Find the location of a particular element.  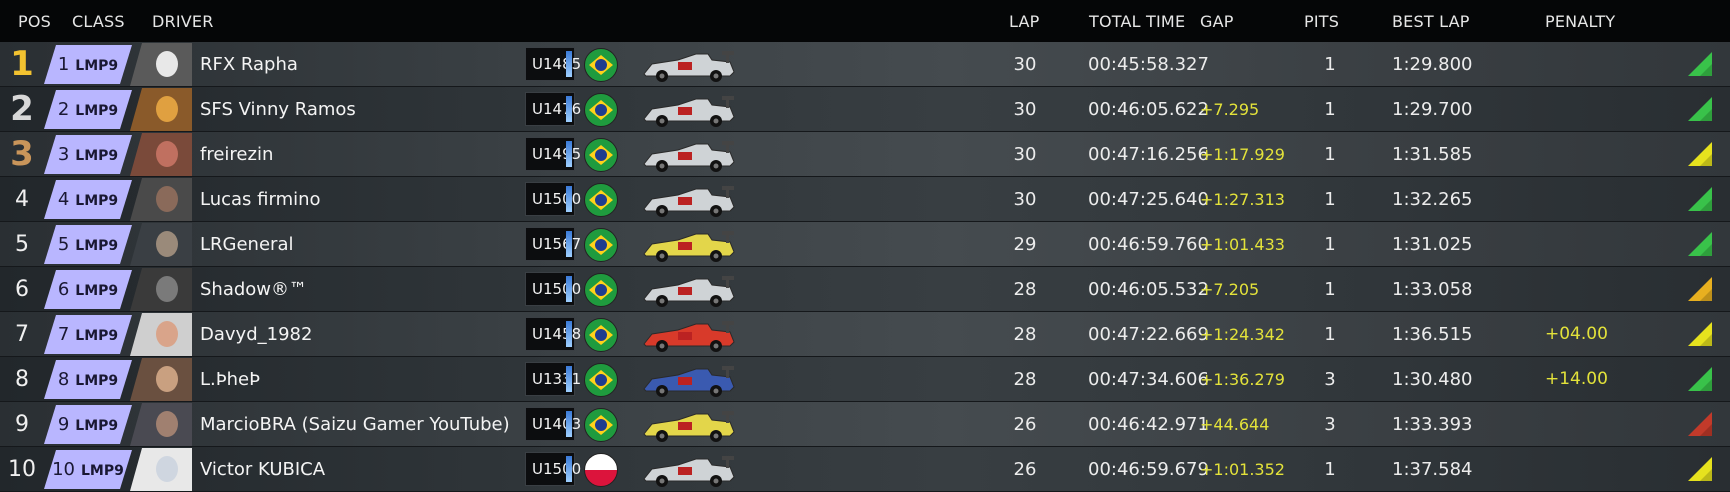

safety-rating-badge: U1476 is located at coordinates (553, 109).